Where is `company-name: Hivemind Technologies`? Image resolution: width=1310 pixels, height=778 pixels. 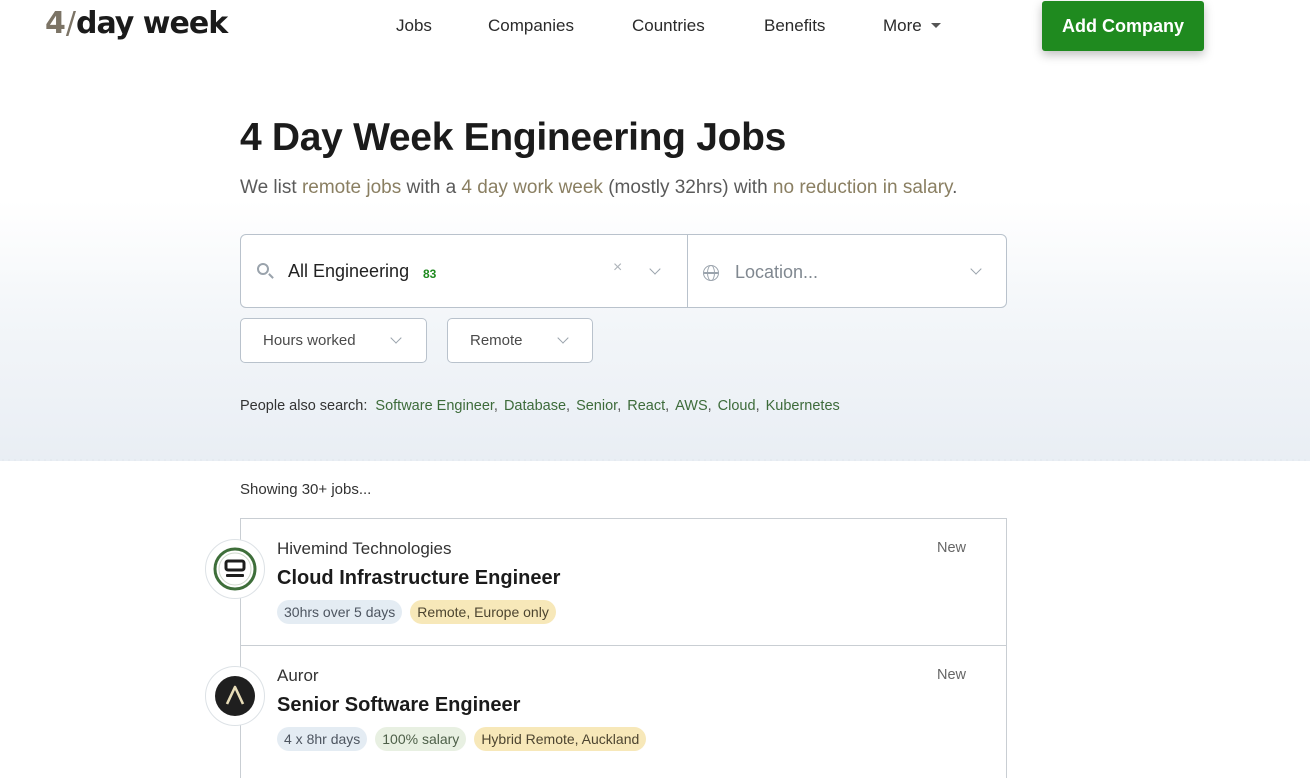 company-name: Hivemind Technologies is located at coordinates (364, 549).